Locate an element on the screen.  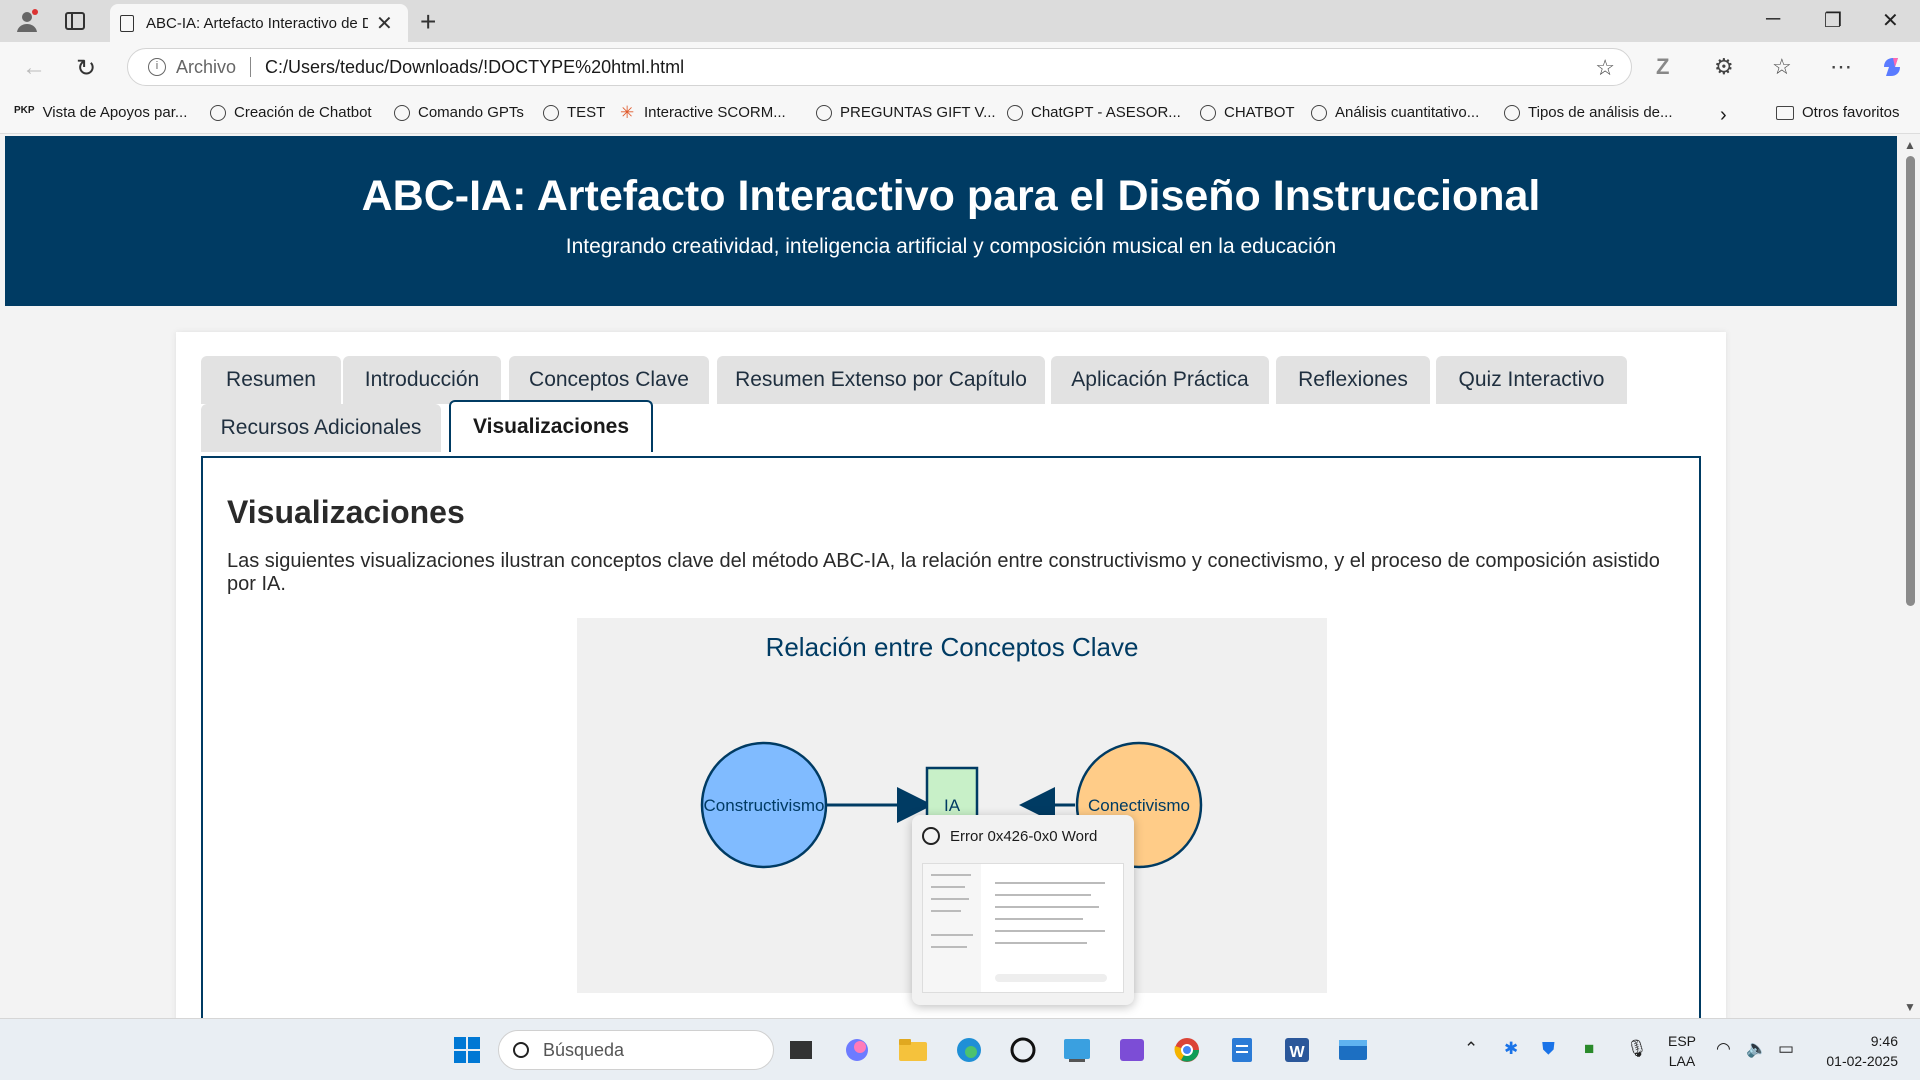
profile-icon is located at coordinates (27, 21).